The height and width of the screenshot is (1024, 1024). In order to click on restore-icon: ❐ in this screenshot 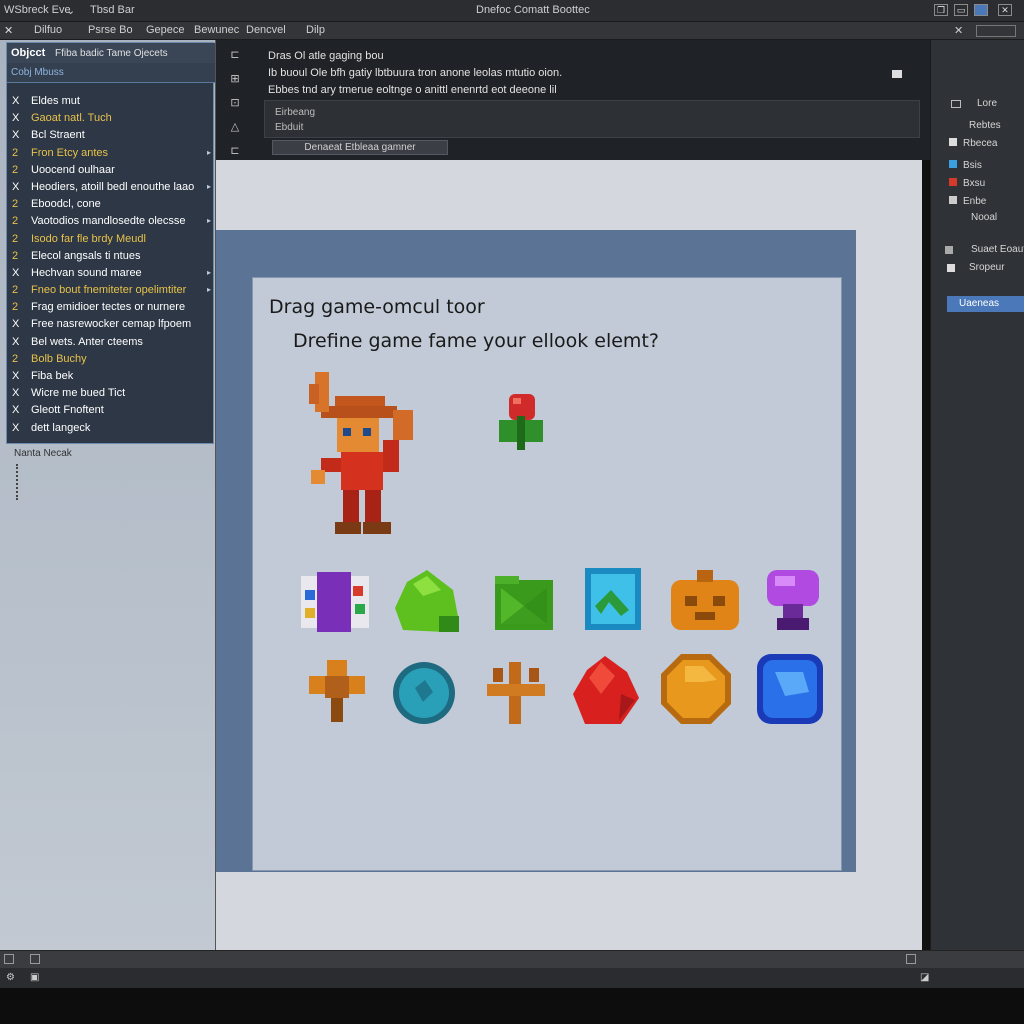, I will do `click(941, 10)`.